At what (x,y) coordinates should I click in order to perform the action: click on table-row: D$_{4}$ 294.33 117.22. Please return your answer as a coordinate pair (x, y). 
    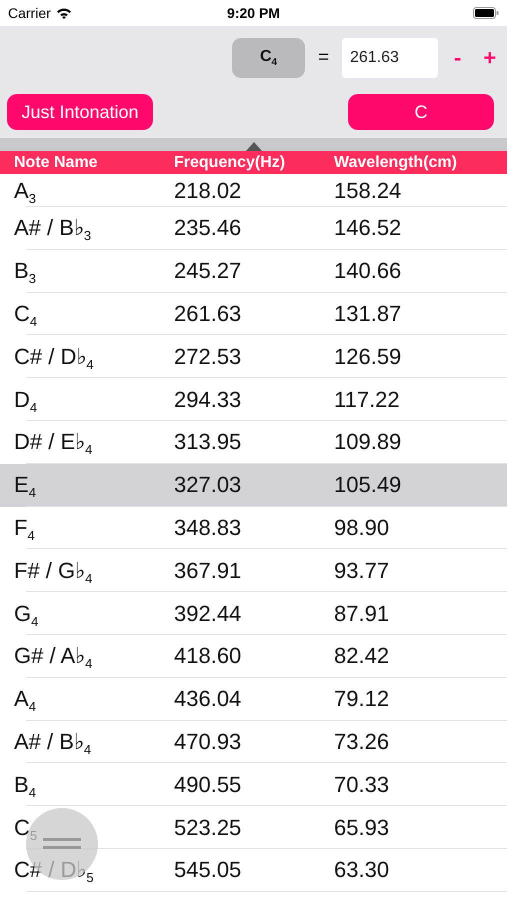
    Looking at the image, I should click on (253, 399).